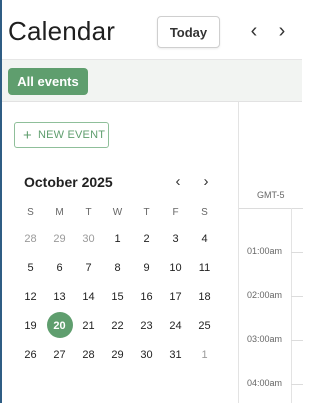 This screenshot has width=320, height=403. I want to click on calendar-day: 16, so click(146, 297).